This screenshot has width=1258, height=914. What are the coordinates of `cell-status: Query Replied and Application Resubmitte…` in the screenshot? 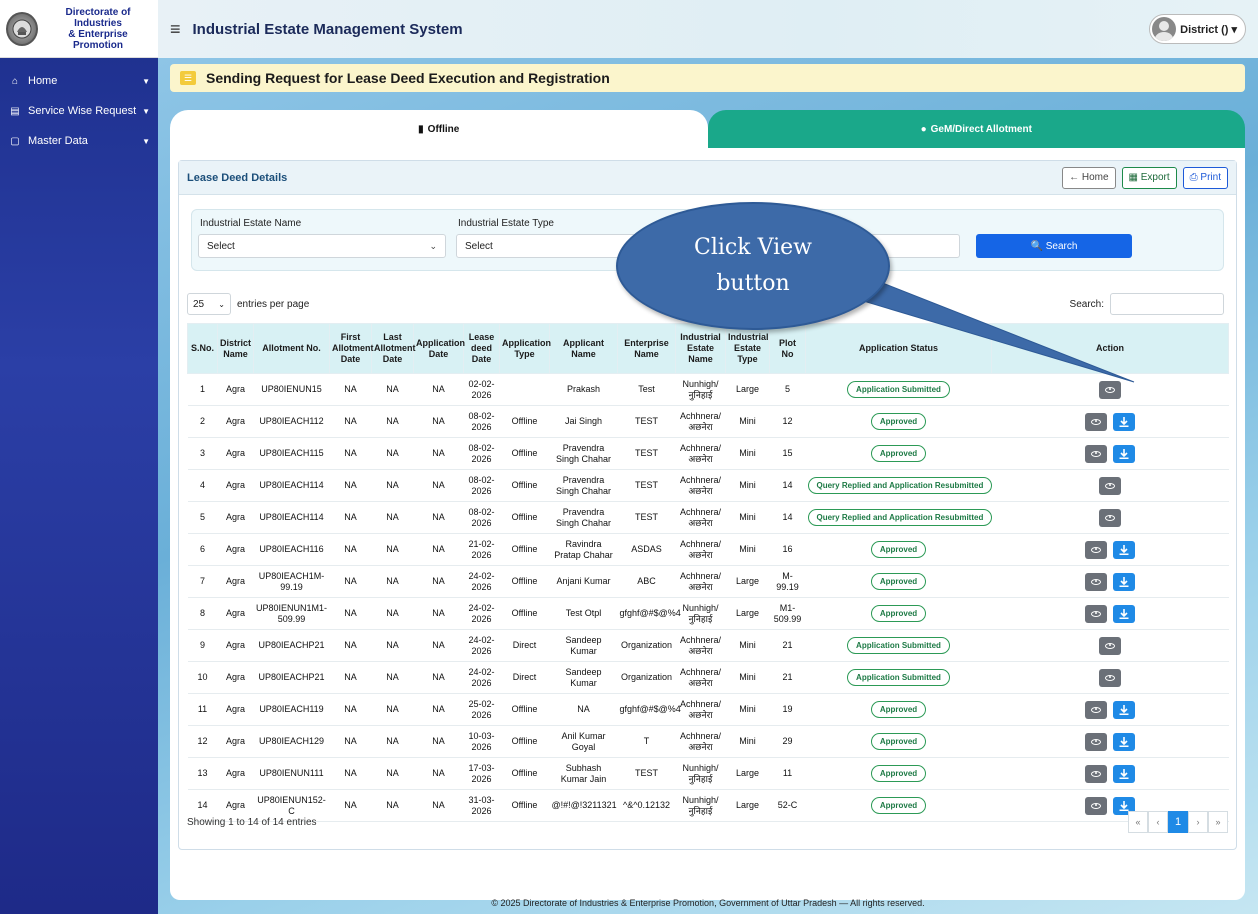 It's located at (899, 485).